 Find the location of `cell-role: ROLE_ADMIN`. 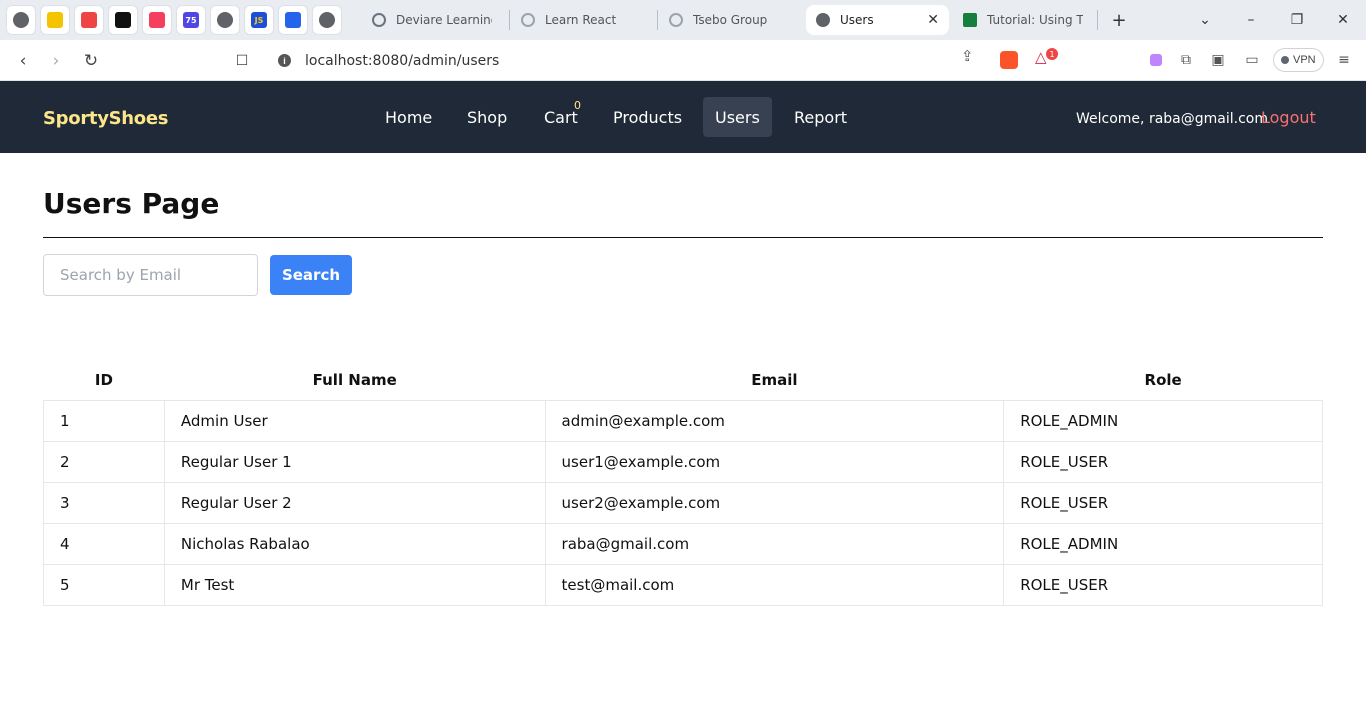

cell-role: ROLE_ADMIN is located at coordinates (1163, 420).